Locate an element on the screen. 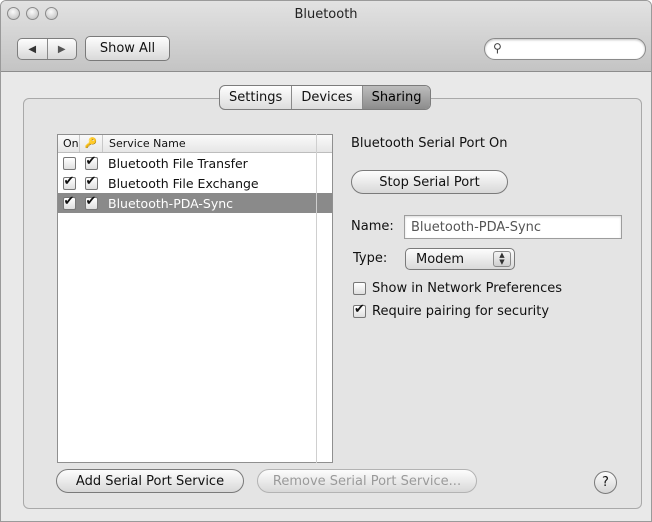  popup-arrows-icon: ▲ ▼ is located at coordinates (502, 259).